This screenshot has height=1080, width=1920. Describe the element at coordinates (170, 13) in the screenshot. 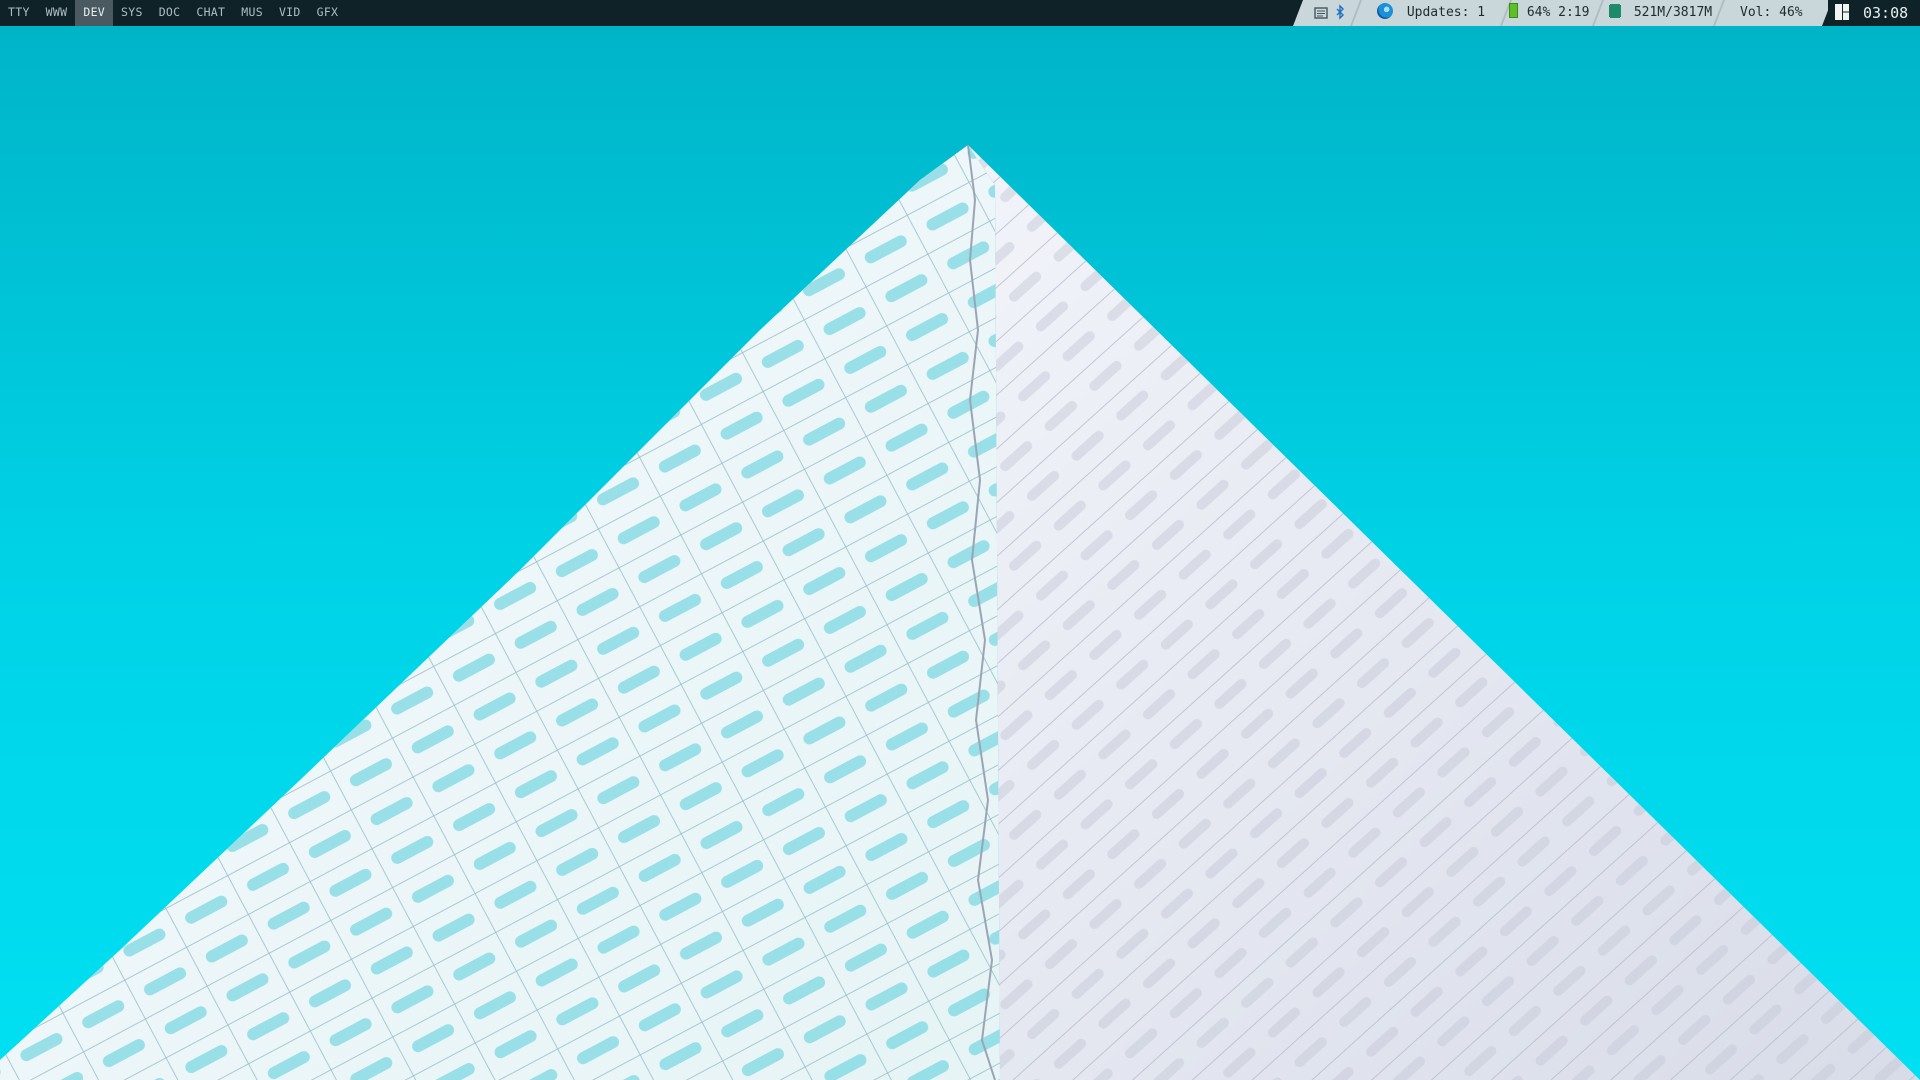

I see `workspace-doc: DOC` at that location.